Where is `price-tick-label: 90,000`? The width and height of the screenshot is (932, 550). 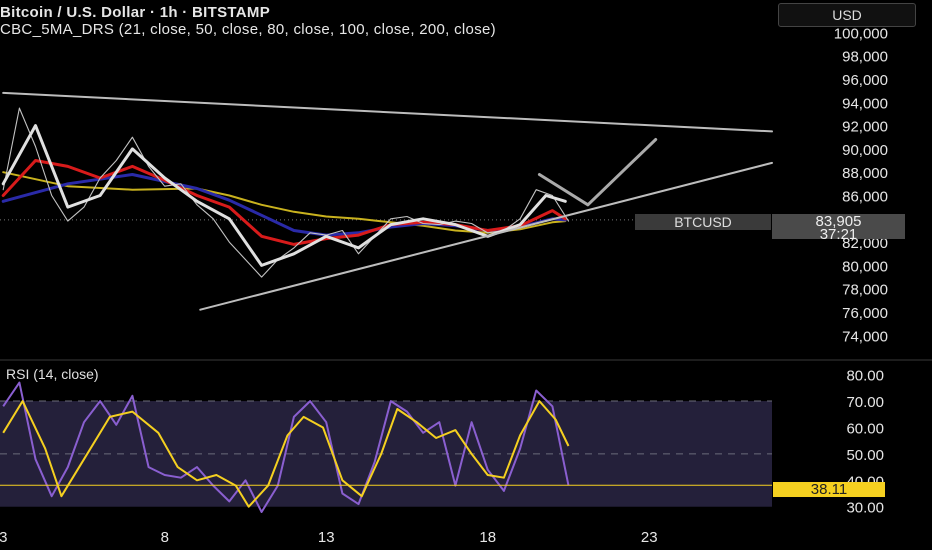 price-tick-label: 90,000 is located at coordinates (865, 150).